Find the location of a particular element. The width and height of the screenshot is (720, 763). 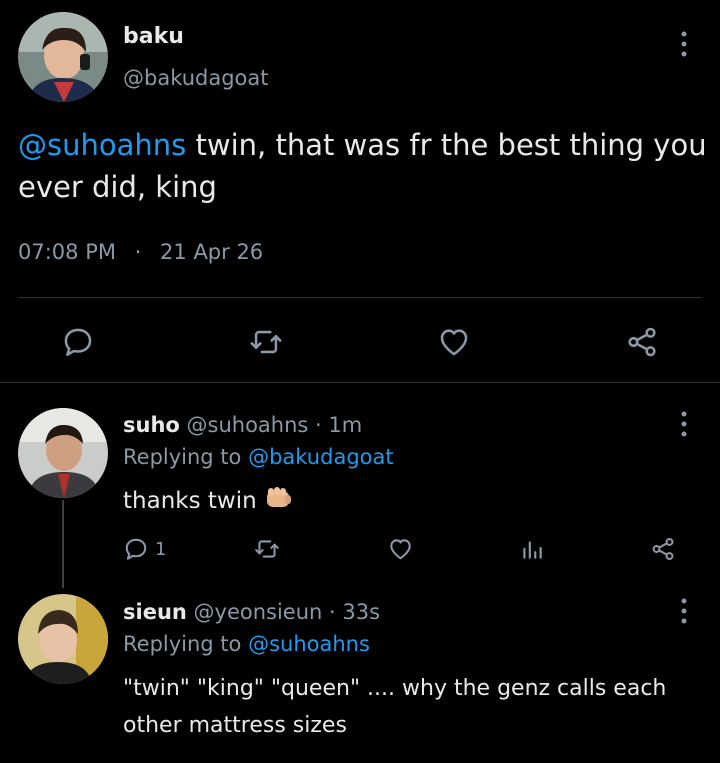

tweet-timestamp: 07:08 PM · 21 Apr 26 is located at coordinates (140, 252).